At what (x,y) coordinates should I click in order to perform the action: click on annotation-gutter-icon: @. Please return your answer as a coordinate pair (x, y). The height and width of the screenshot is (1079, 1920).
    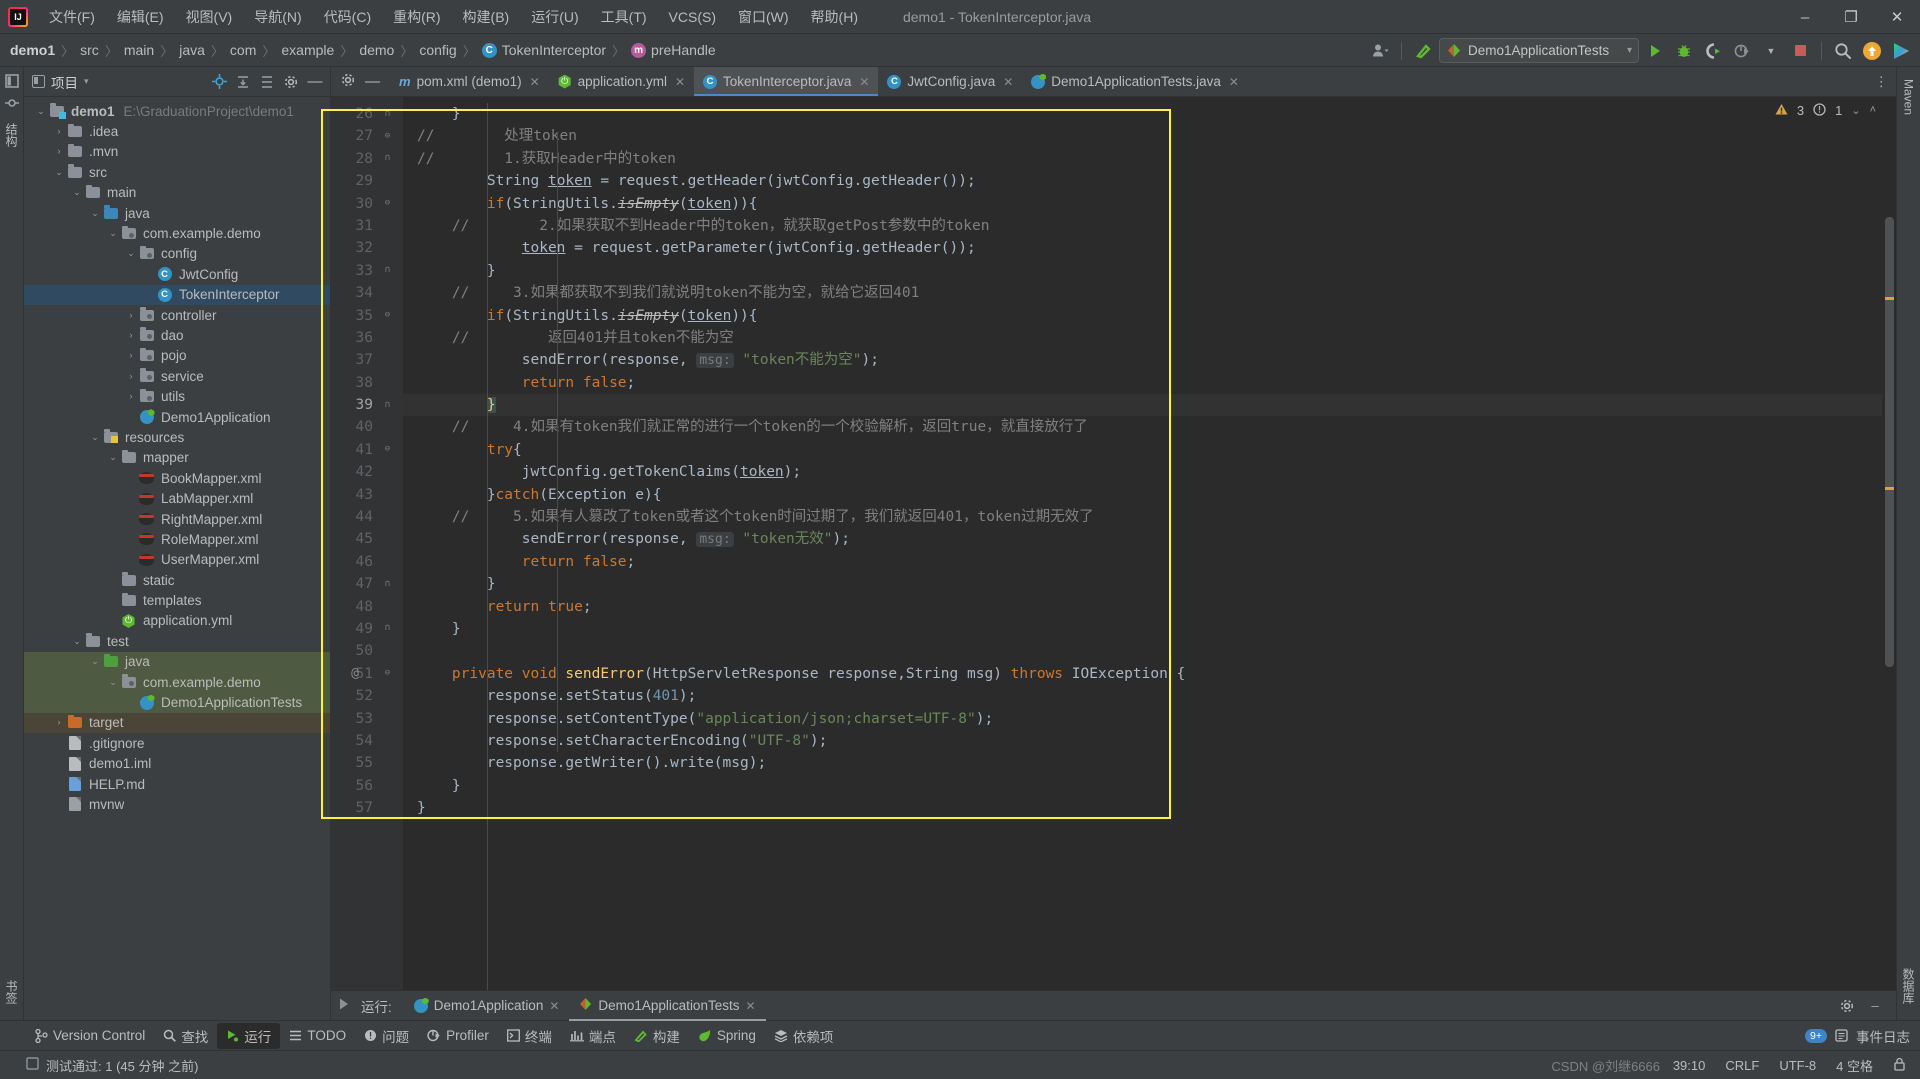
    Looking at the image, I should click on (355, 674).